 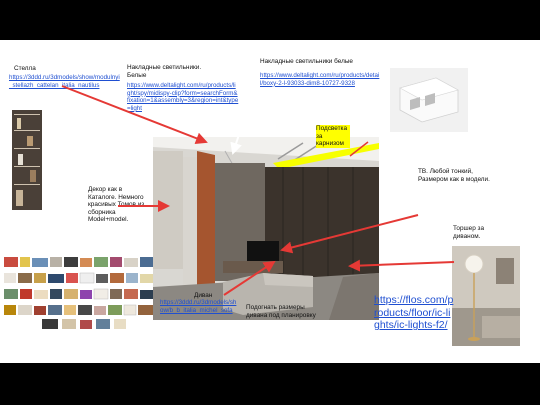 I want to click on box-light-graphic, so click(x=429, y=100).